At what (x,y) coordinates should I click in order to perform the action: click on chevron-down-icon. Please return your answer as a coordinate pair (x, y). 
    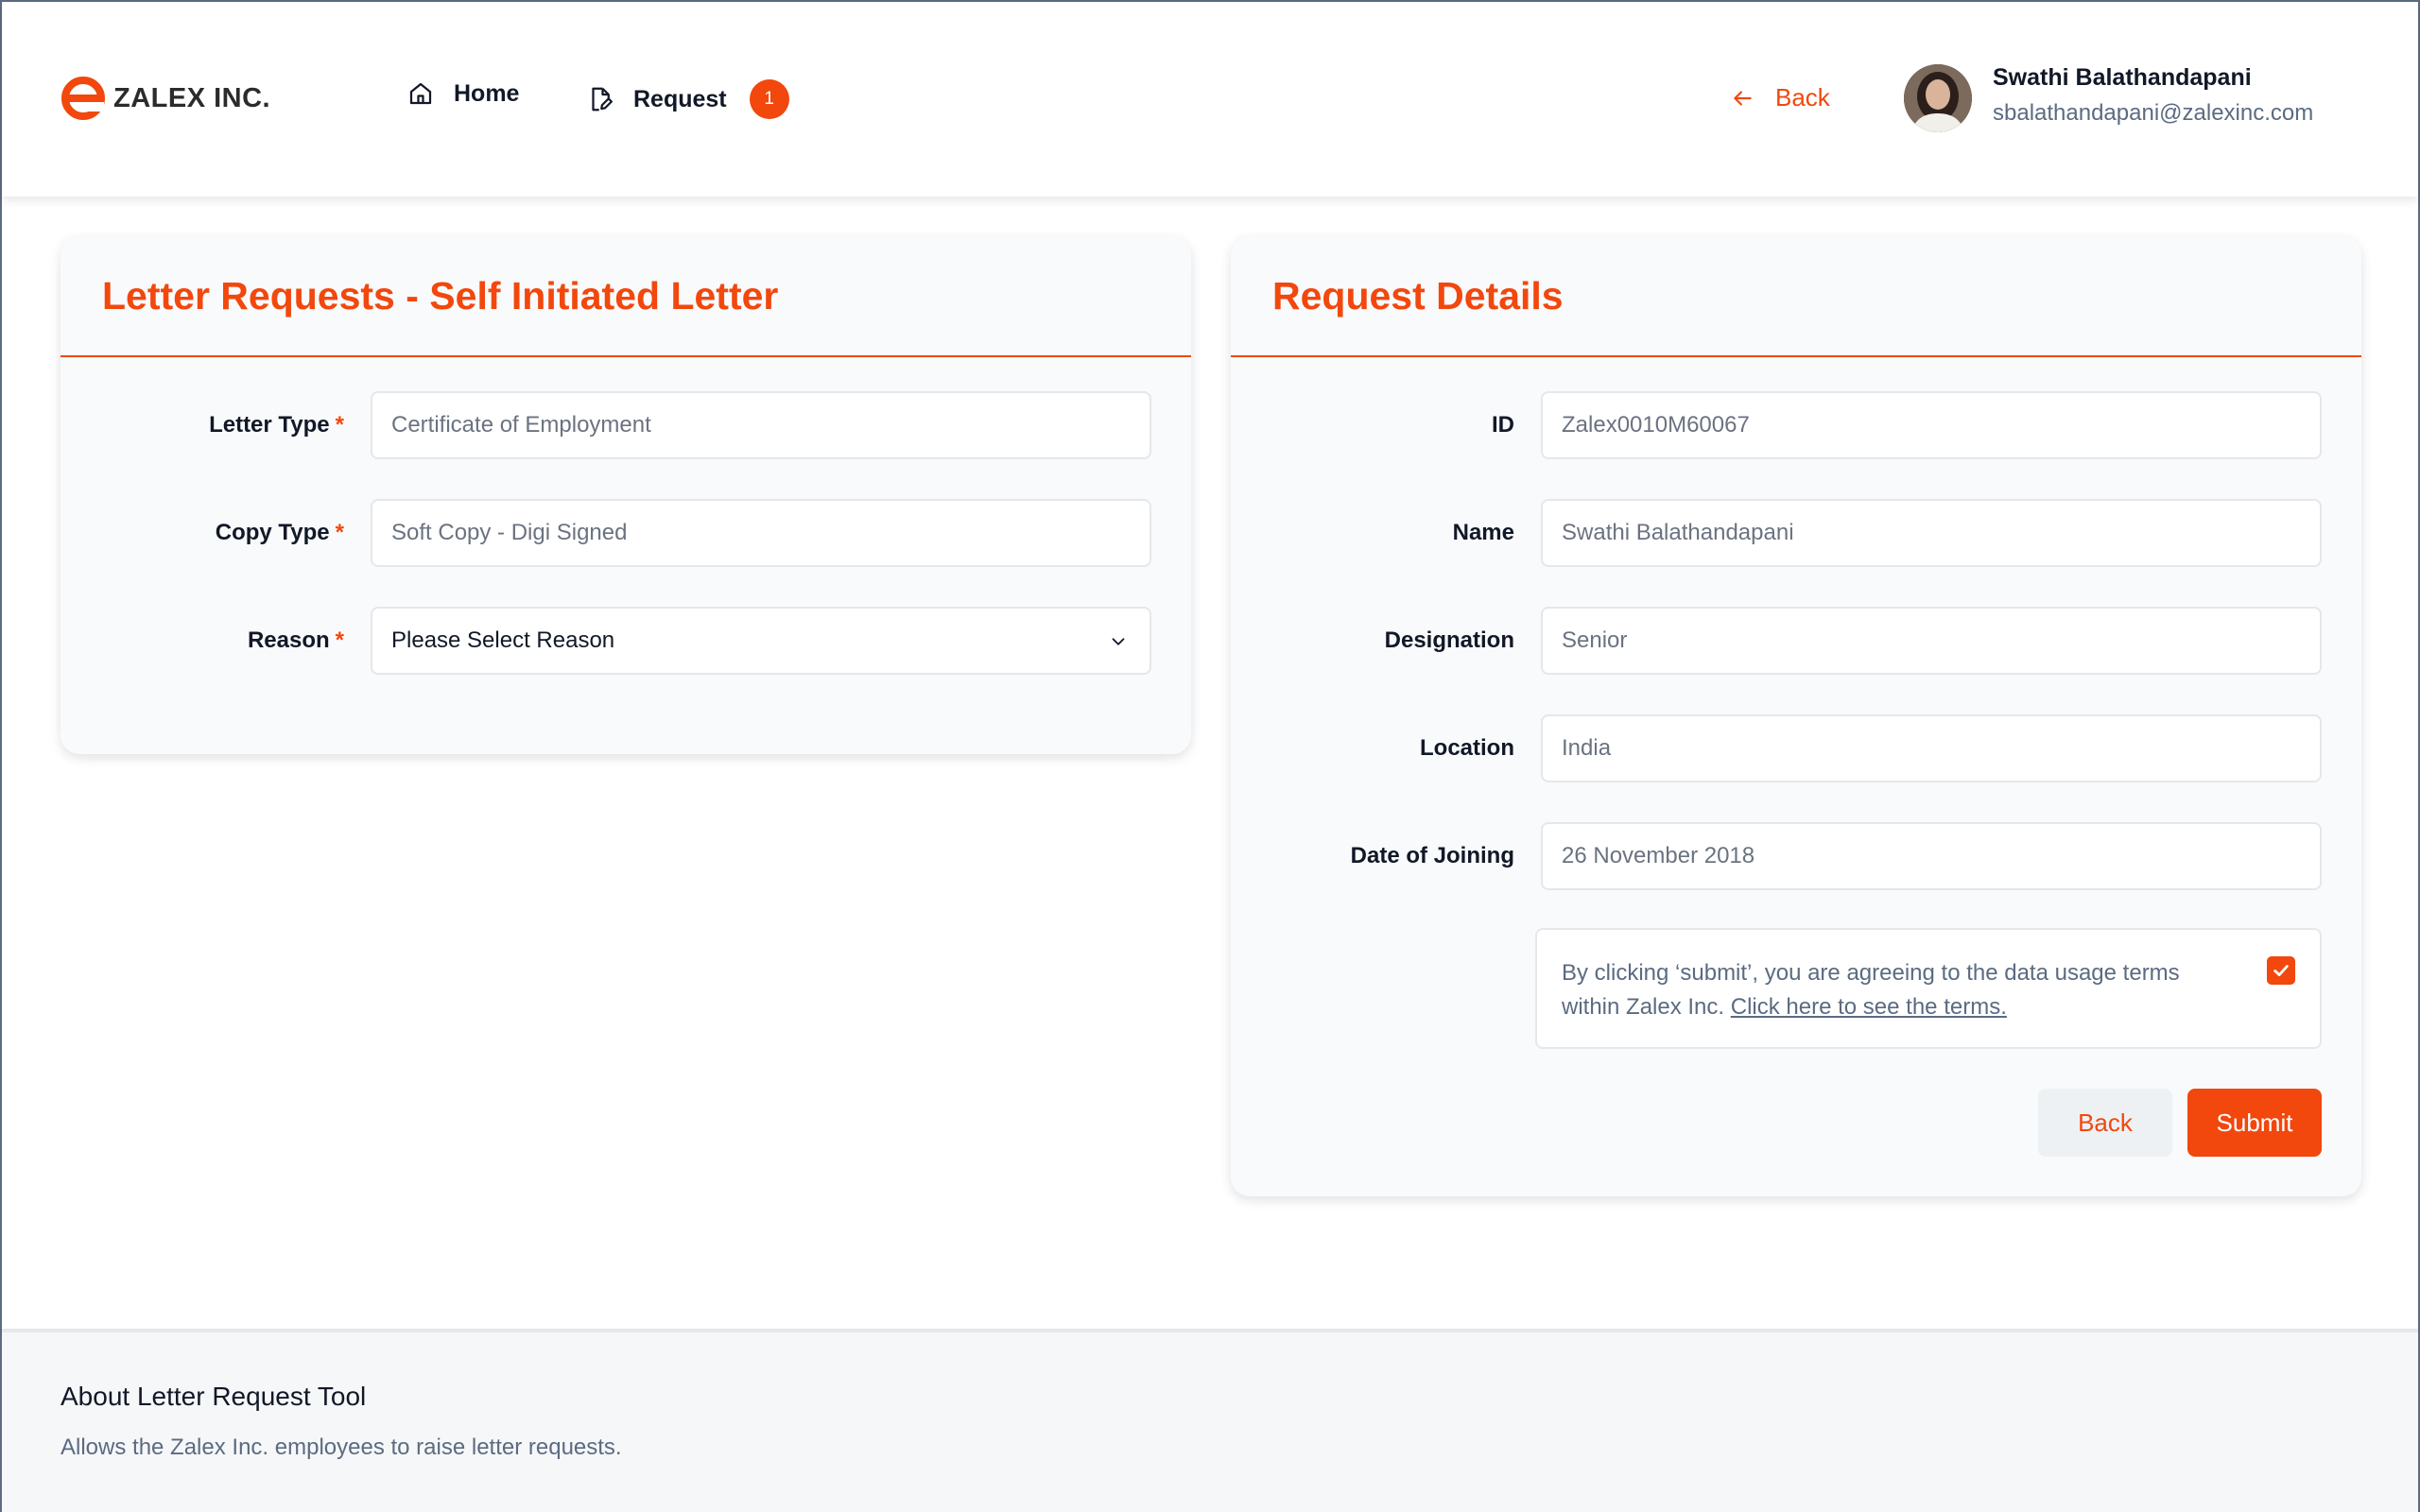
    Looking at the image, I should click on (1118, 641).